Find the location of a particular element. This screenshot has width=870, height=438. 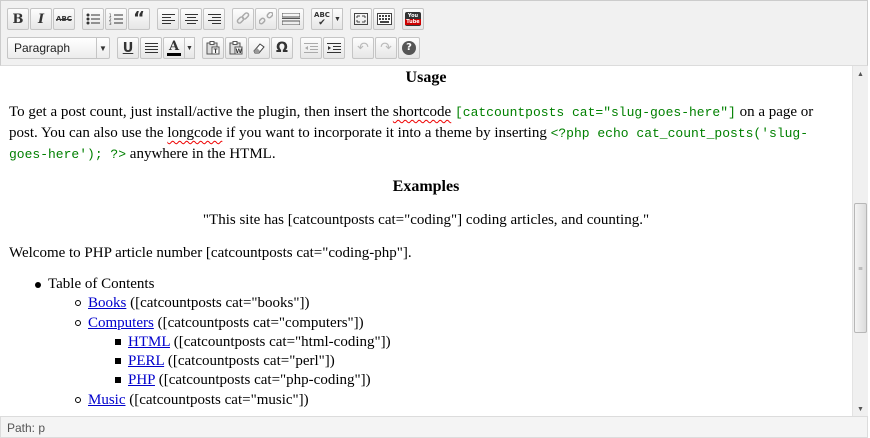

php-link: PHP is located at coordinates (141, 380).